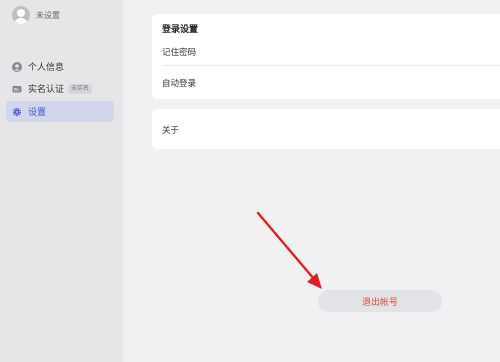 This screenshot has width=500, height=362. I want to click on username: 未设置, so click(48, 15).